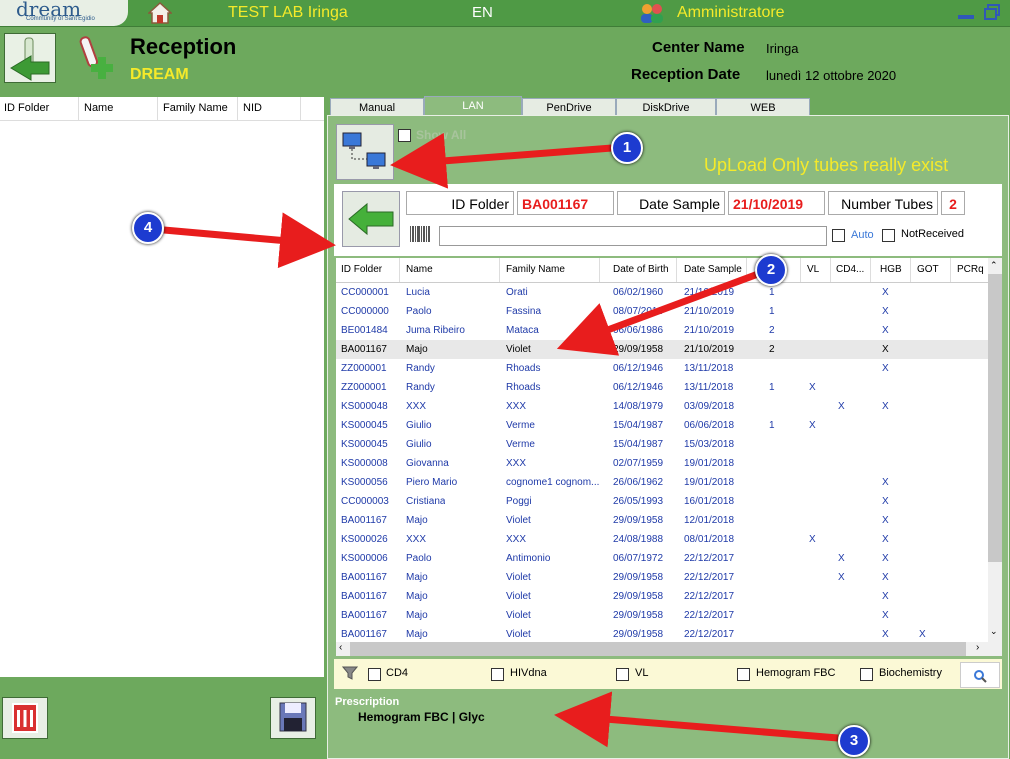 Image resolution: width=1010 pixels, height=759 pixels. I want to click on home-icon, so click(160, 12).